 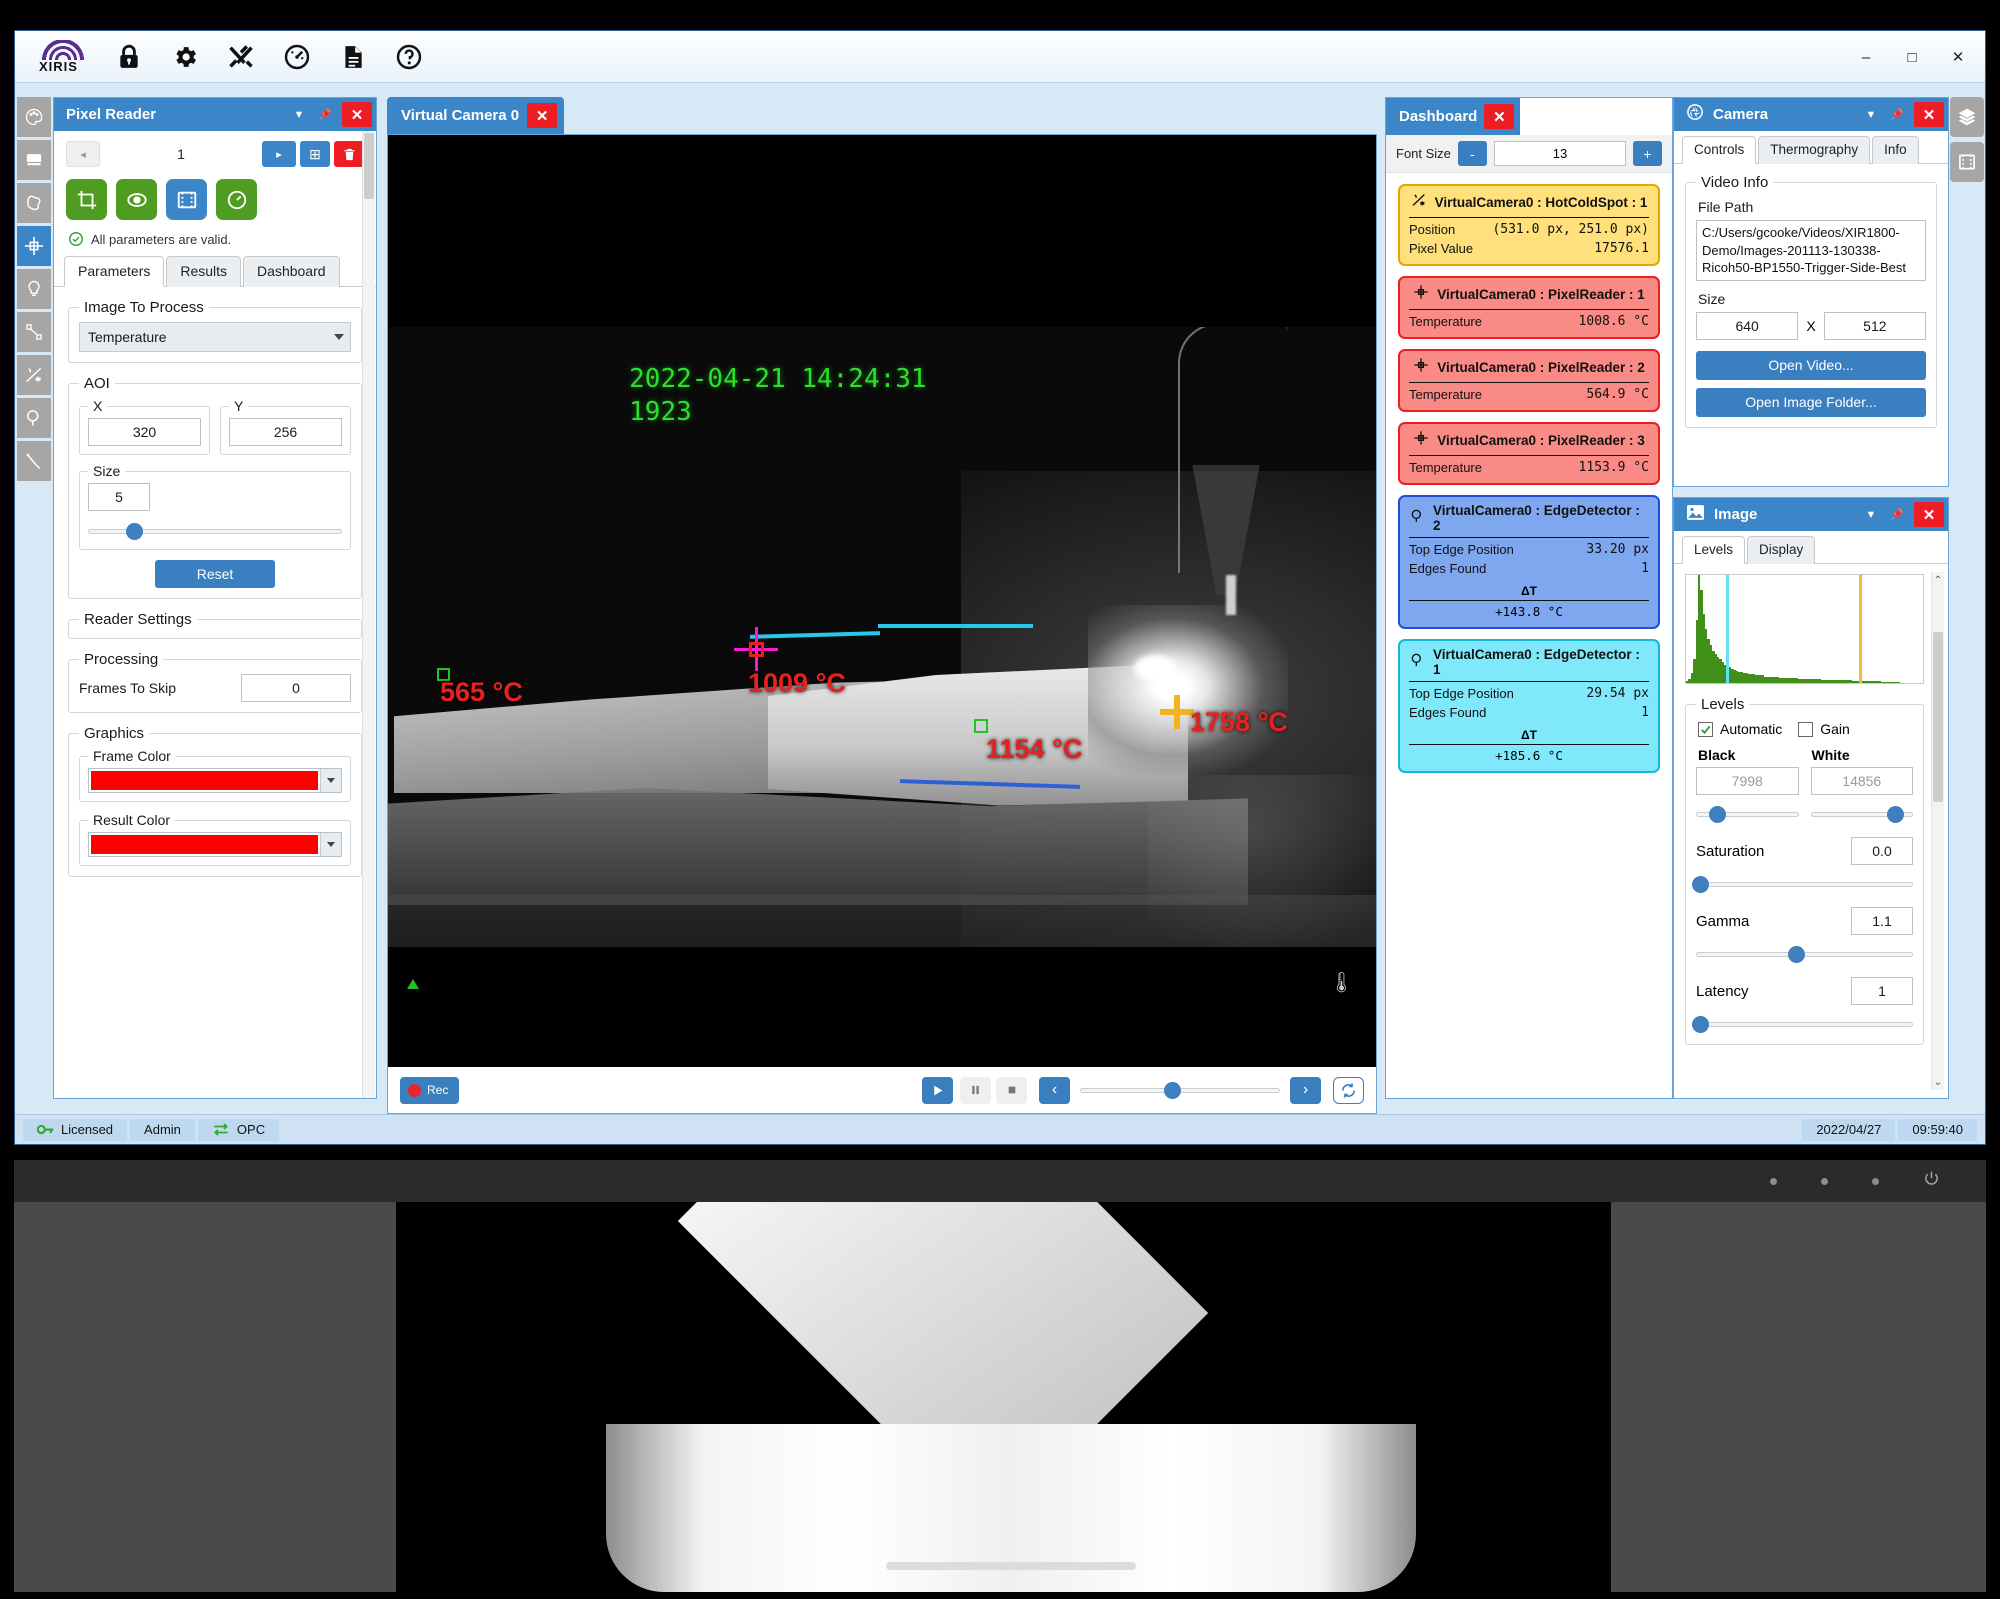 I want to click on hotcoldspot-icon, so click(x=34, y=375).